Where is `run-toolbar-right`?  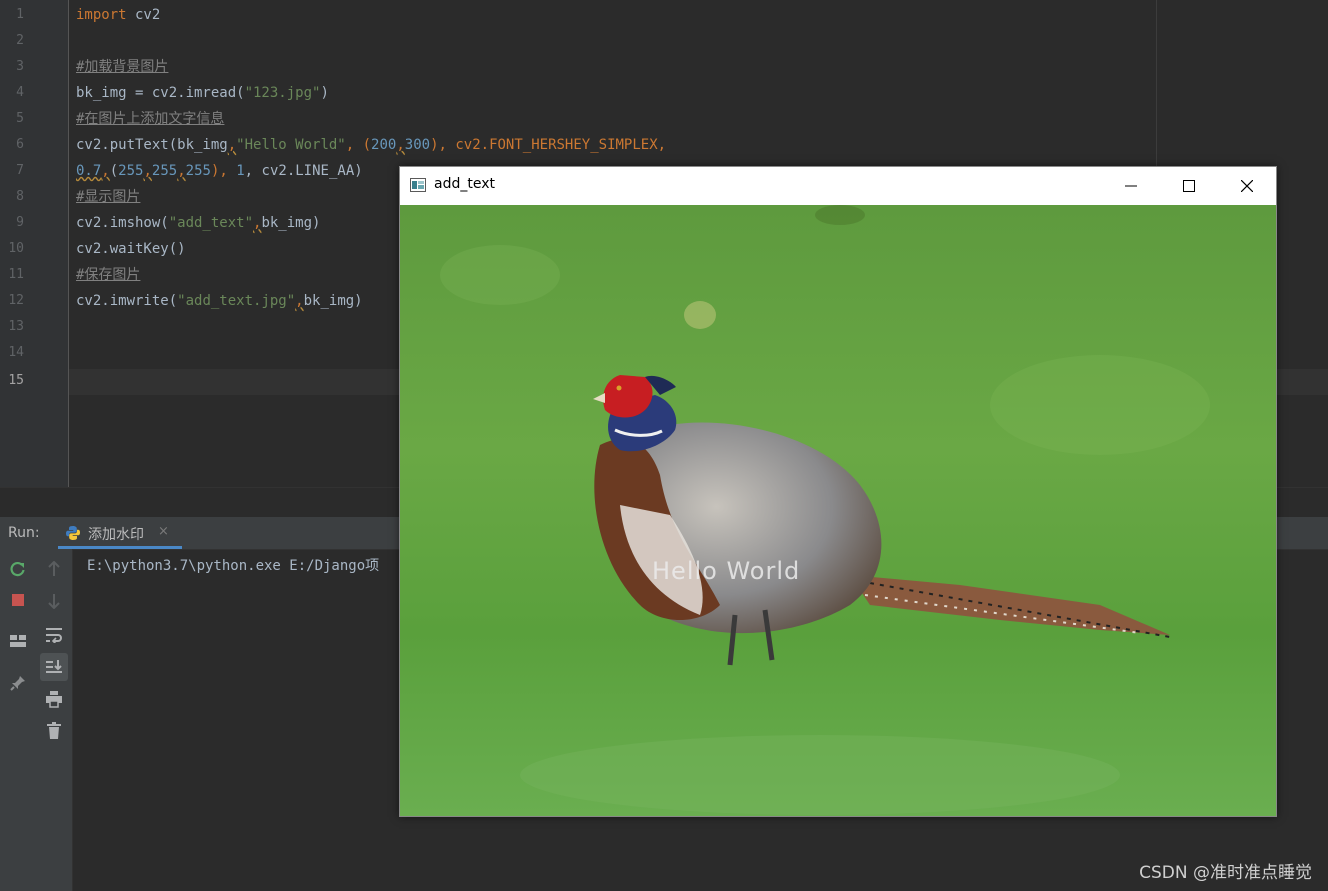 run-toolbar-right is located at coordinates (54, 720).